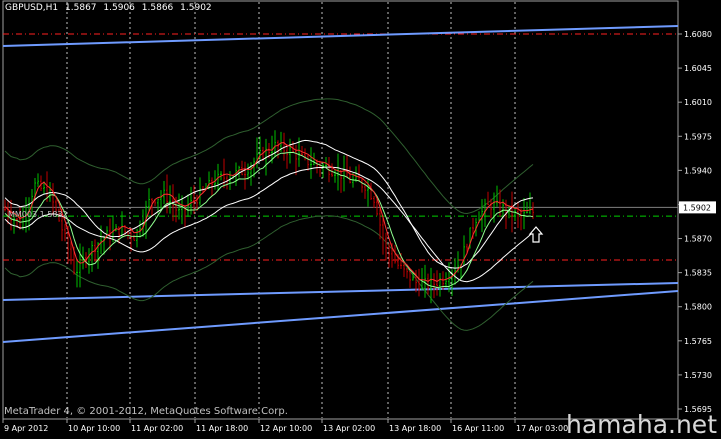 Image resolution: width=721 pixels, height=439 pixels. Describe the element at coordinates (641, 424) in the screenshot. I see `watermark-text: hamaha.net` at that location.